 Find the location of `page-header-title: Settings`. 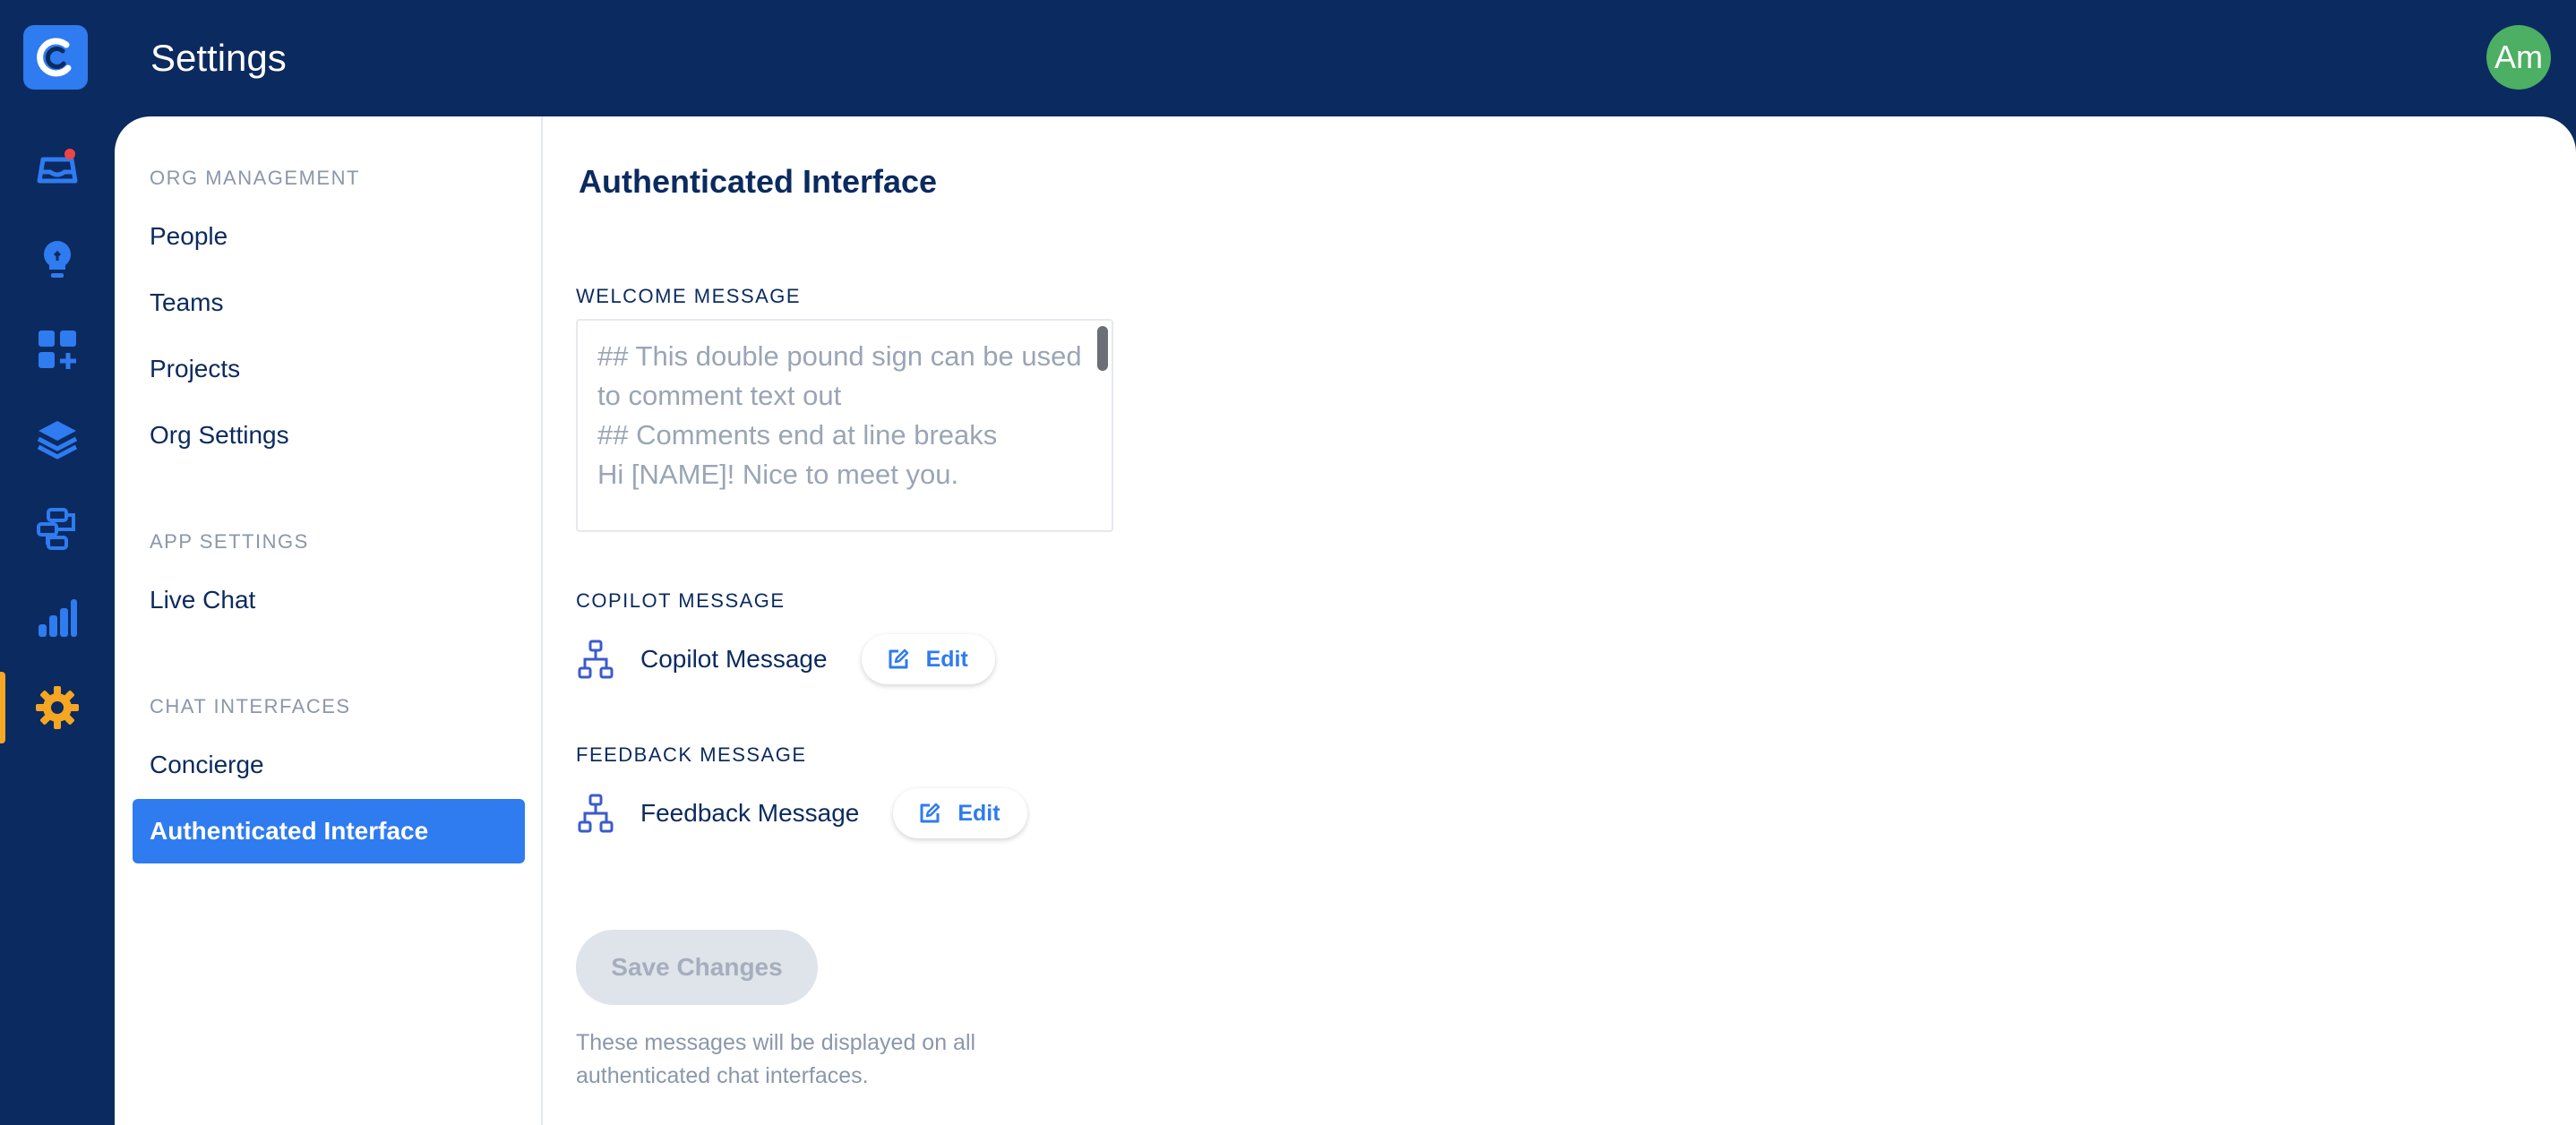

page-header-title: Settings is located at coordinates (218, 58).